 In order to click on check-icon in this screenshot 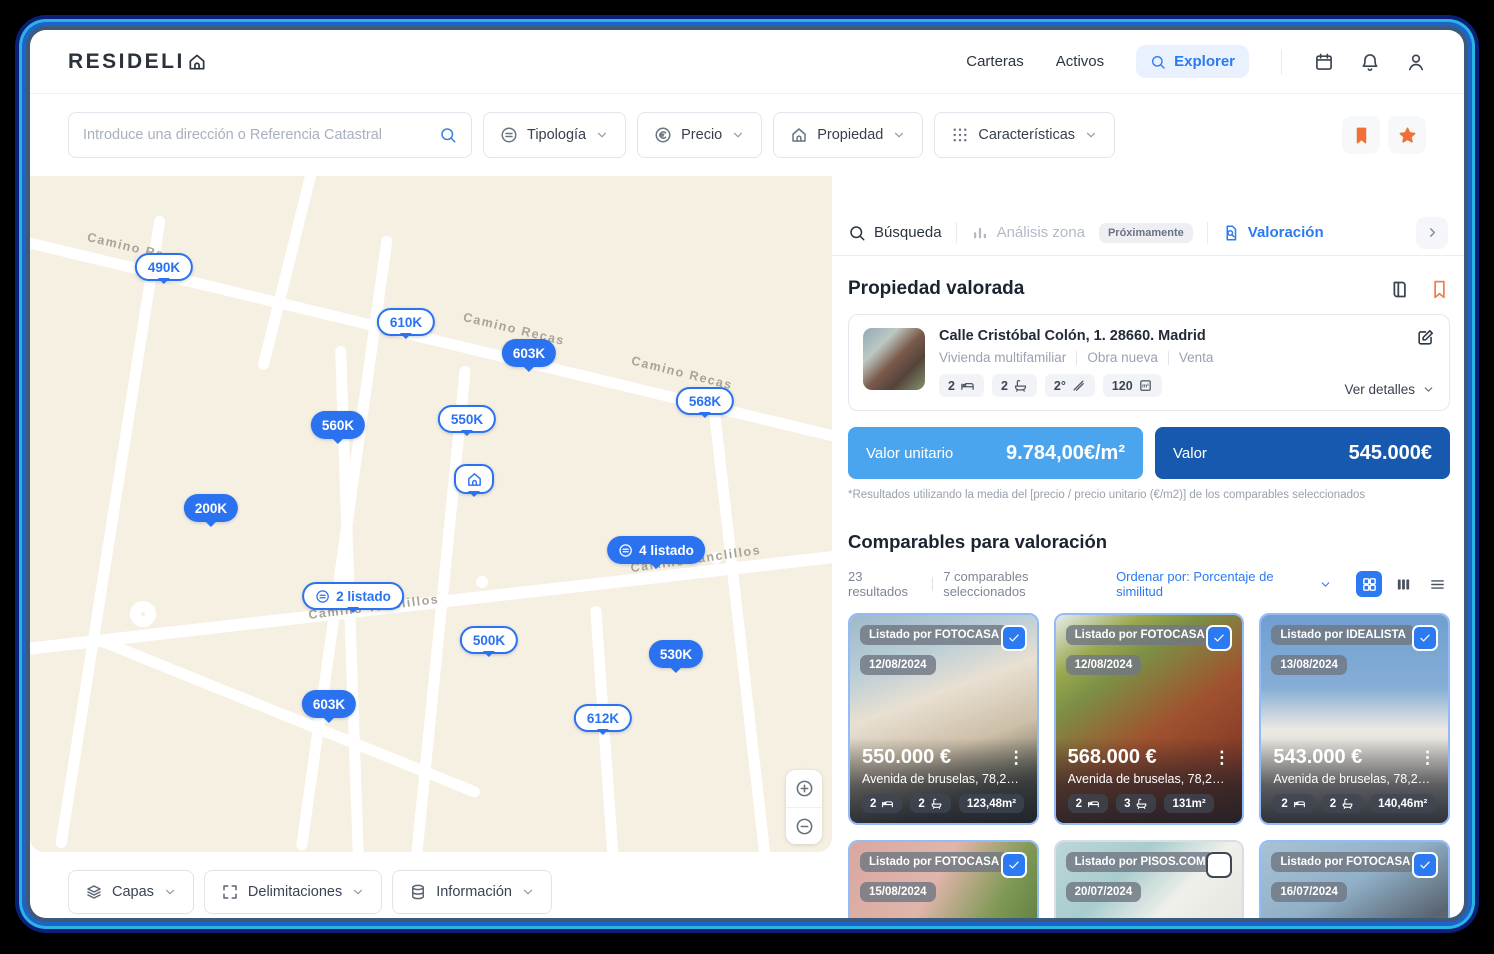, I will do `click(1219, 638)`.